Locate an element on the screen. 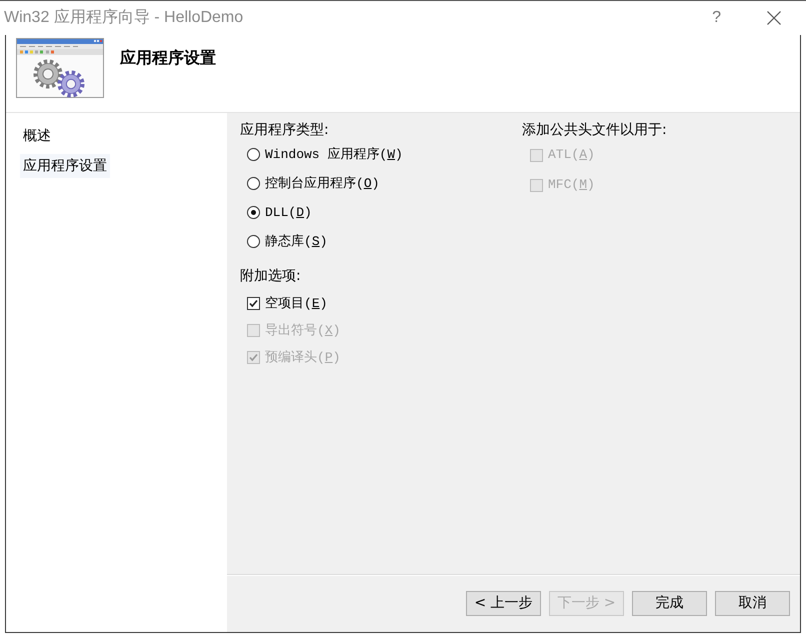  help-button: ? is located at coordinates (716, 18).